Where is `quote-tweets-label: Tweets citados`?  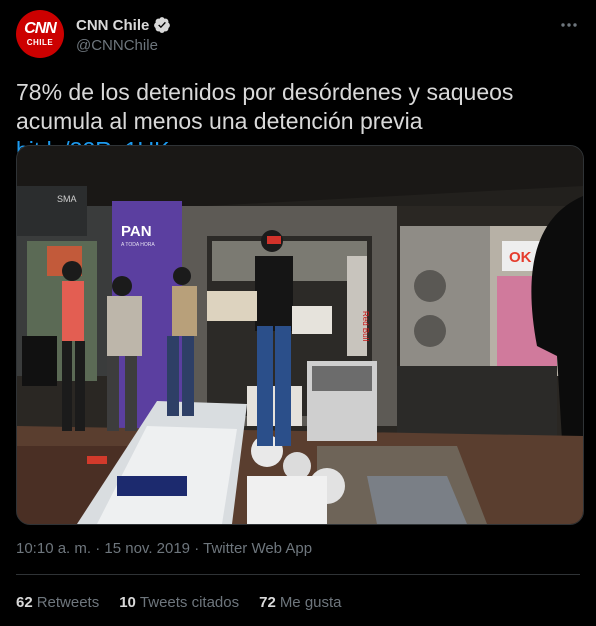 quote-tweets-label: Tweets citados is located at coordinates (189, 602).